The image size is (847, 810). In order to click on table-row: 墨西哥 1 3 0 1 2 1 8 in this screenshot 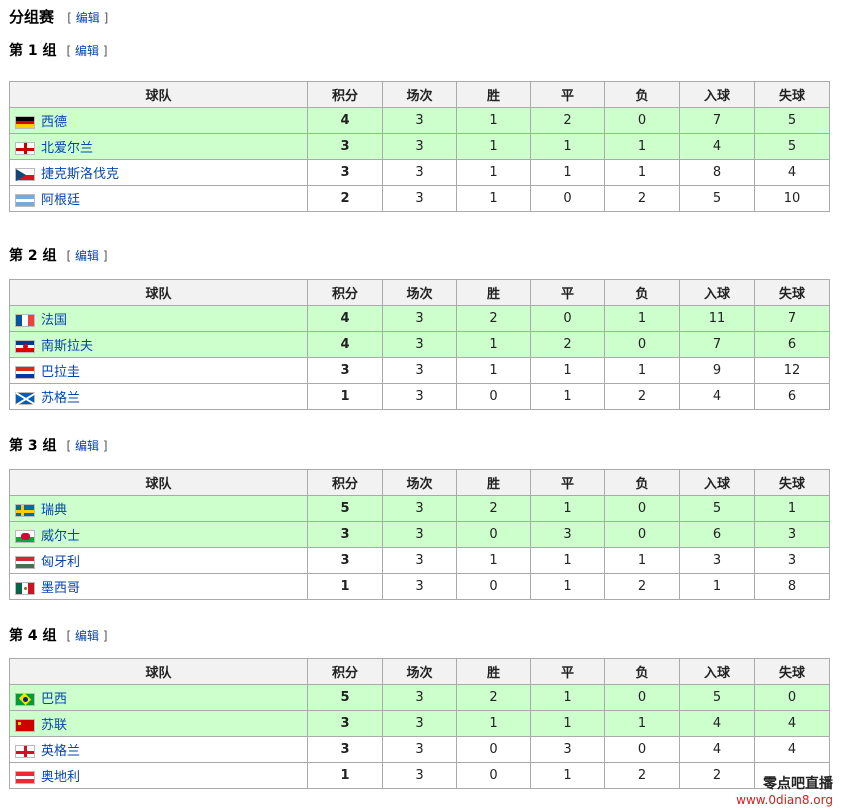, I will do `click(419, 586)`.